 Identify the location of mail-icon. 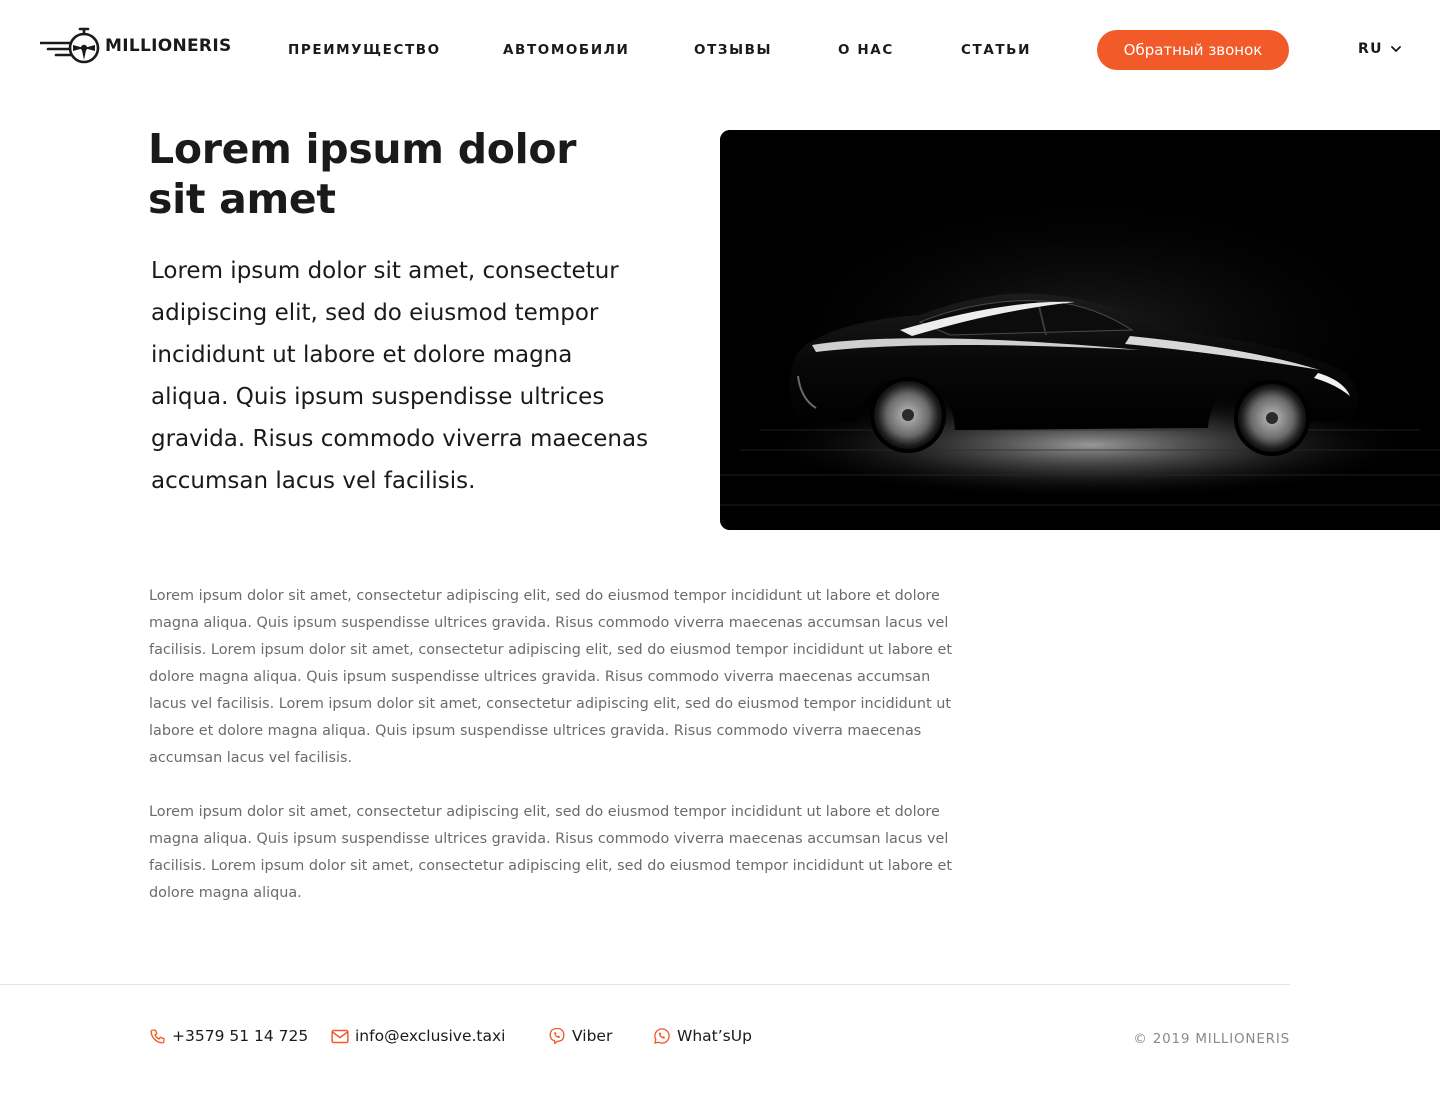
(340, 1036).